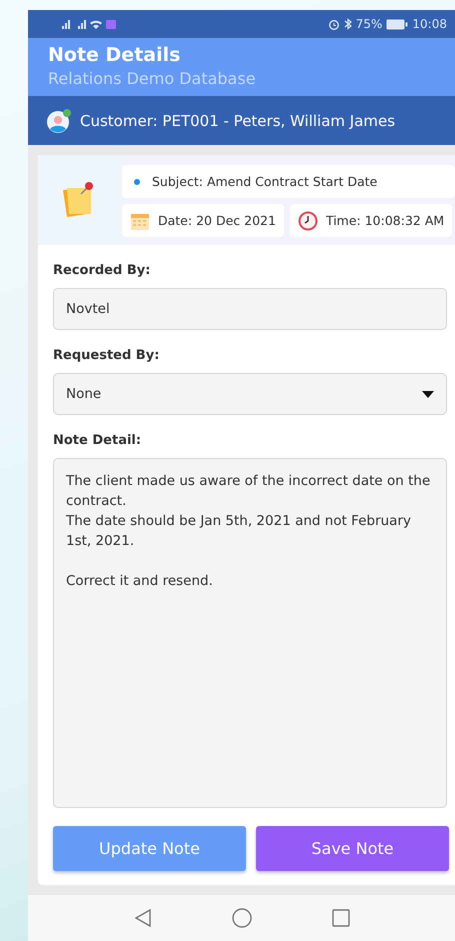  I want to click on clock-time: 10:08, so click(429, 24).